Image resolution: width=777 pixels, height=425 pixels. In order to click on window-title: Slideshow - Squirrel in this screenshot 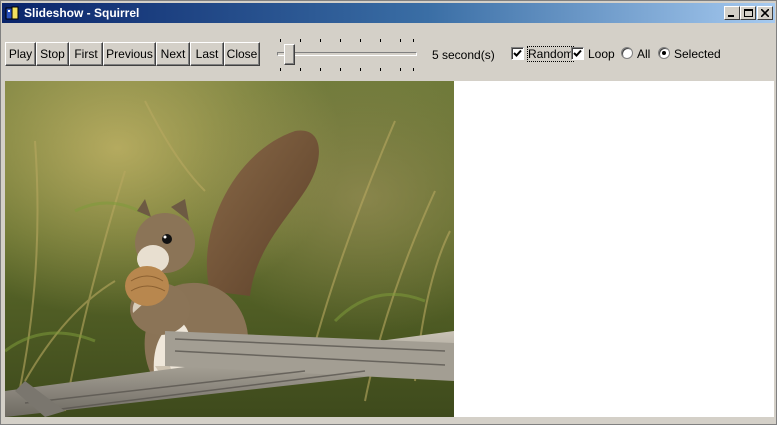, I will do `click(82, 13)`.